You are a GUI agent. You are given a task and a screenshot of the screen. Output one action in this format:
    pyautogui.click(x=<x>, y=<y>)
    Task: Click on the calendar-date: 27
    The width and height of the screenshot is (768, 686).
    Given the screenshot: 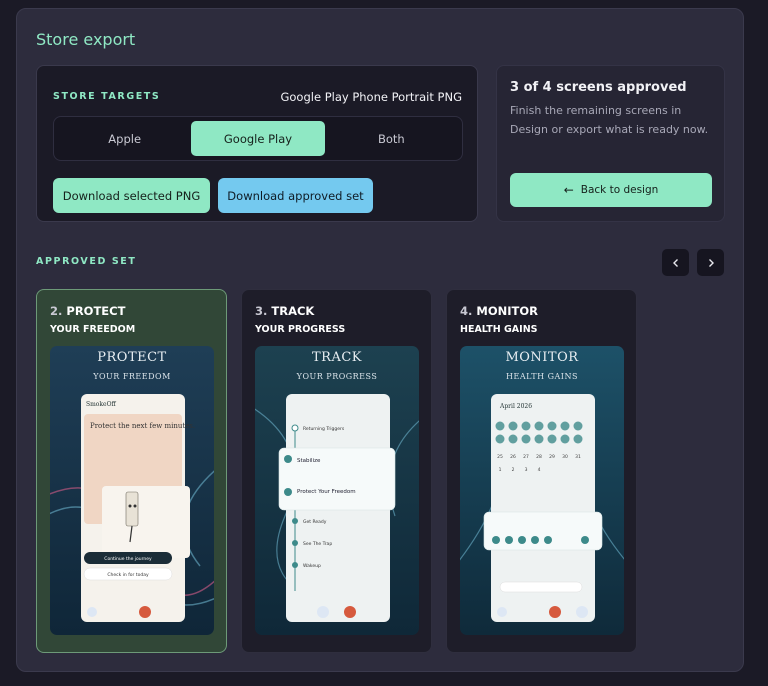 What is the action you would take?
    pyautogui.click(x=526, y=457)
    